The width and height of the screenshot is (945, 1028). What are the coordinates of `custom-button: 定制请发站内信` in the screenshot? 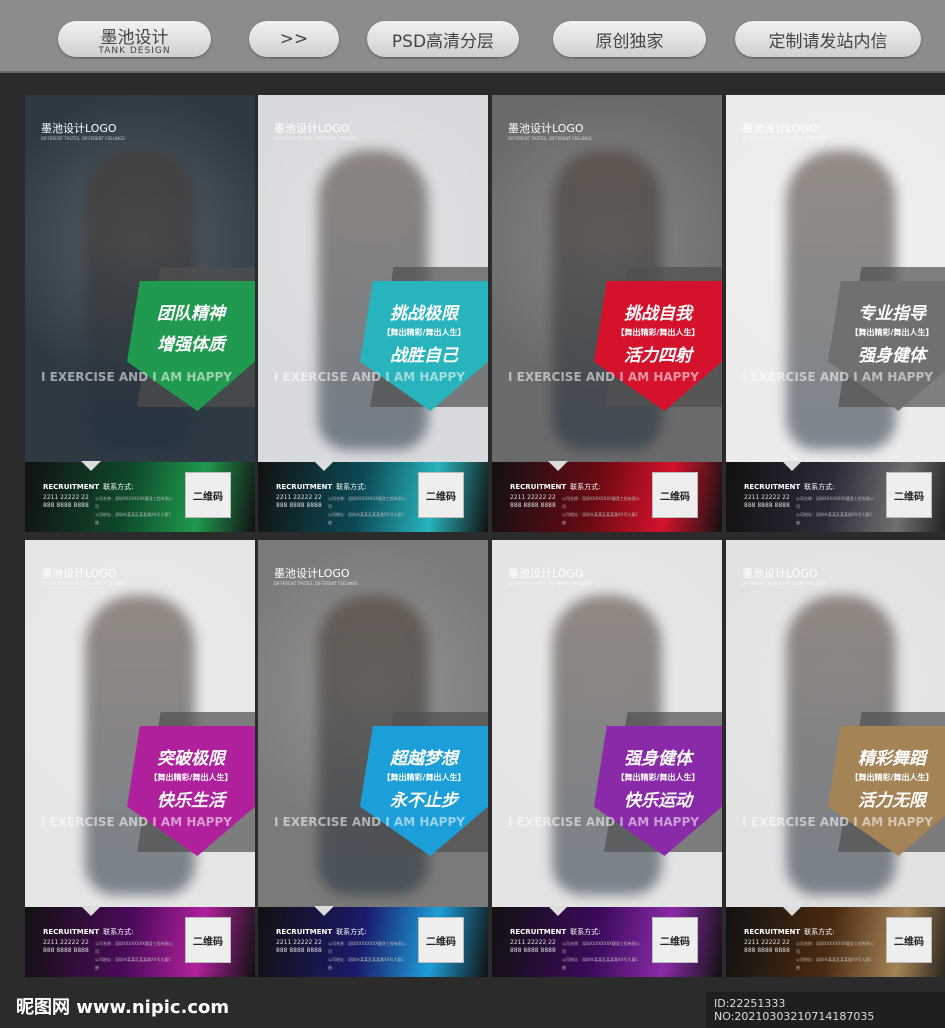 It's located at (828, 39).